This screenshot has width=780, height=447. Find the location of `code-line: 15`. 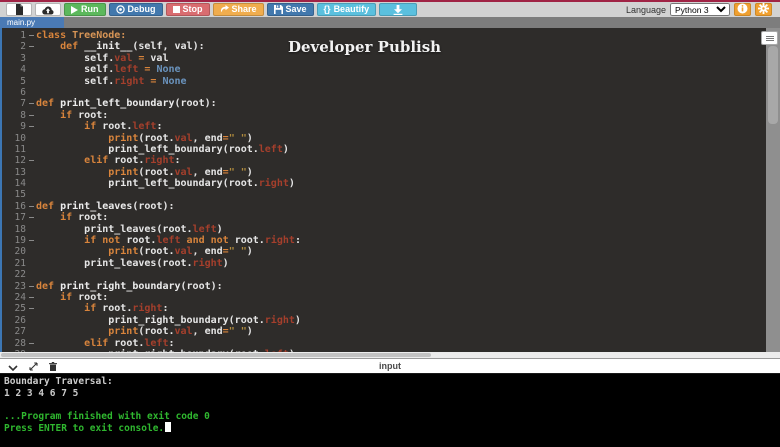

code-line: 15 is located at coordinates (383, 194).